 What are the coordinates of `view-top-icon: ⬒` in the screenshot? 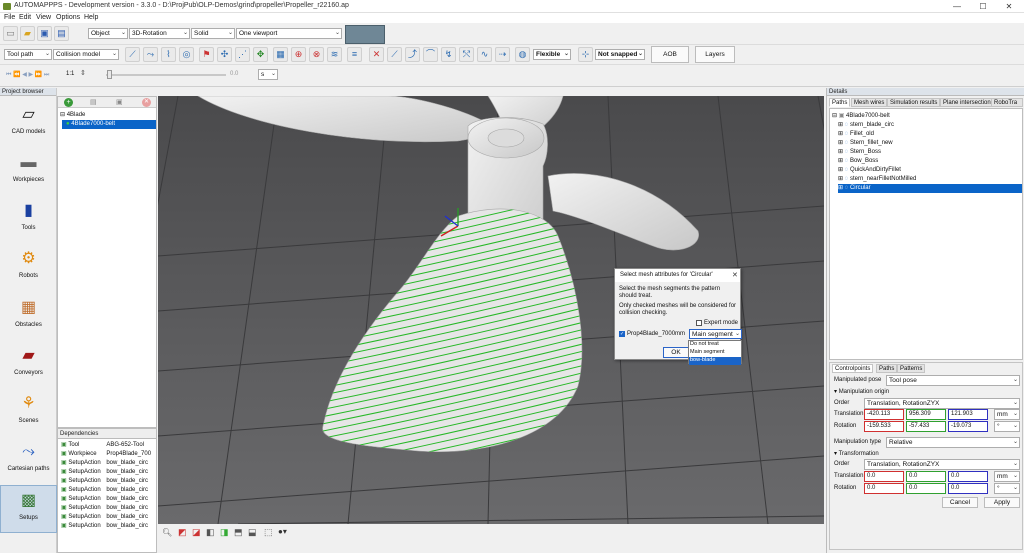 It's located at (238, 532).